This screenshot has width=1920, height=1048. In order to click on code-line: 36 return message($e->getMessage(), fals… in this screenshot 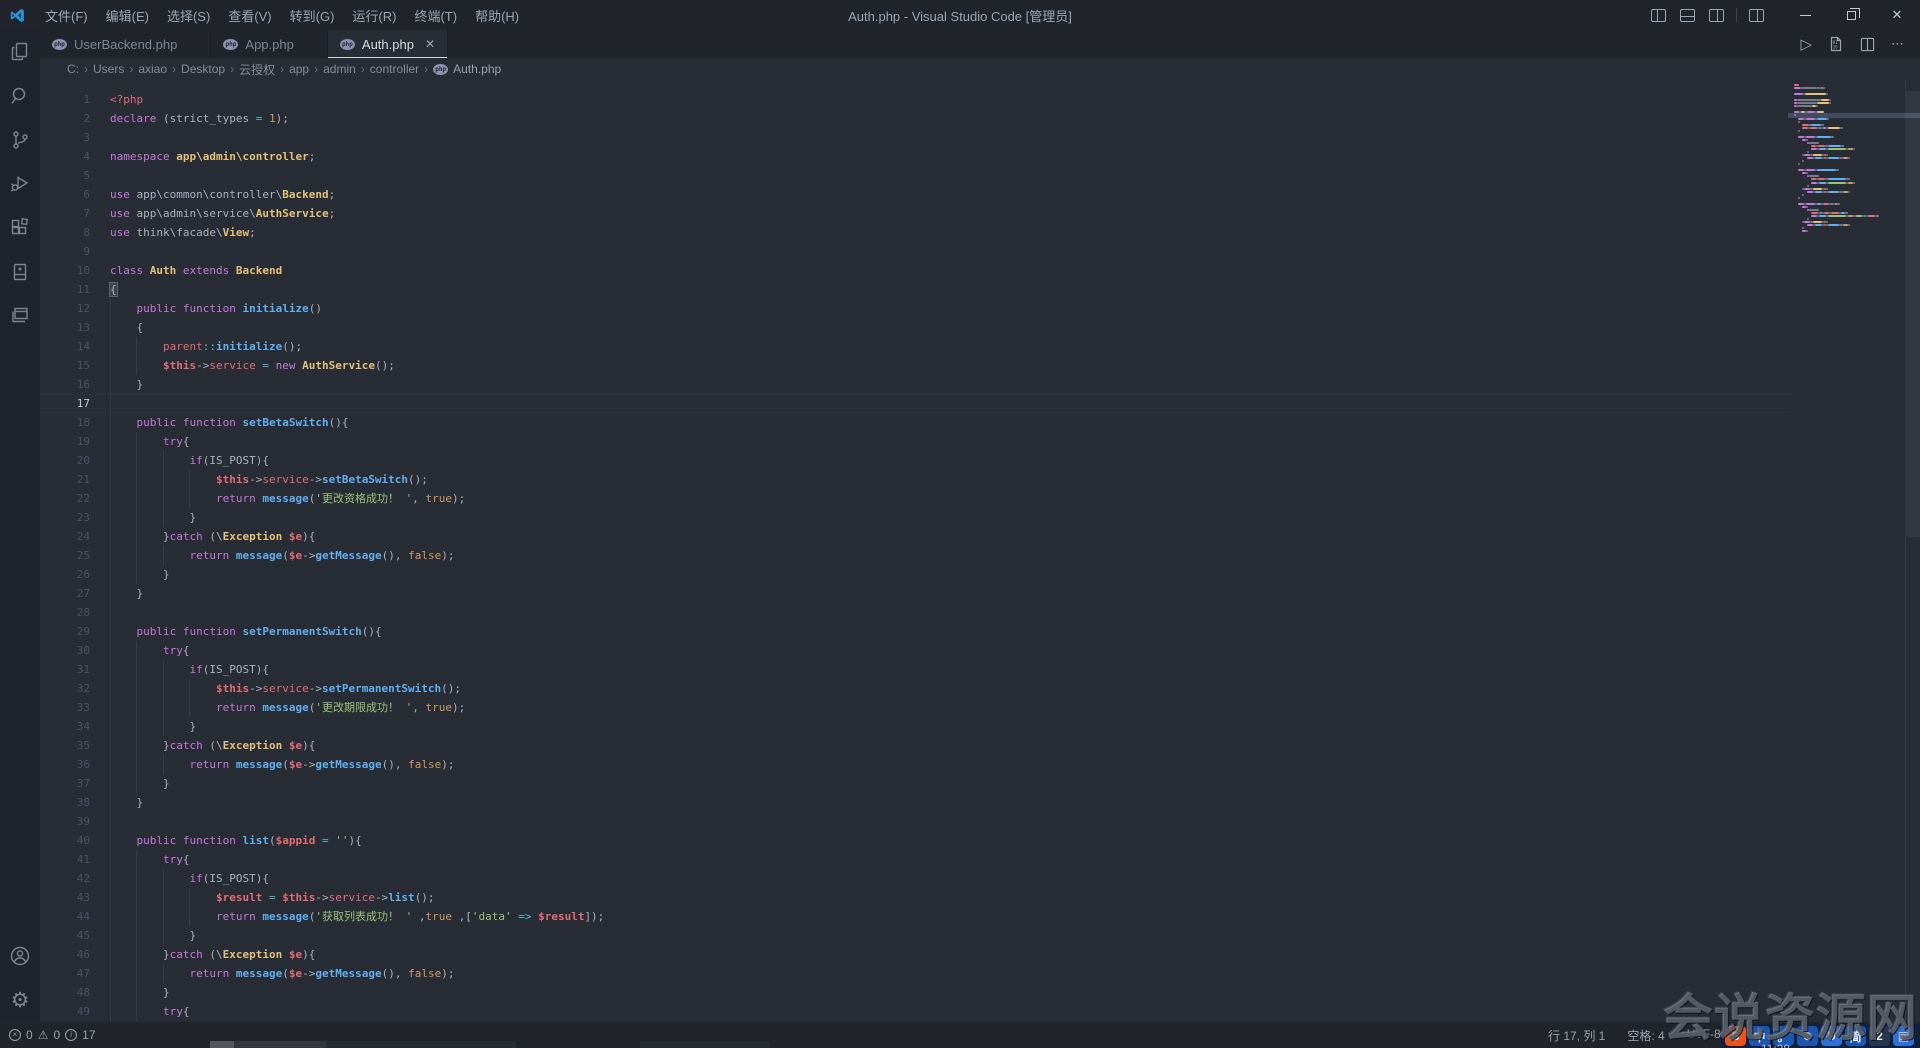, I will do `click(915, 764)`.